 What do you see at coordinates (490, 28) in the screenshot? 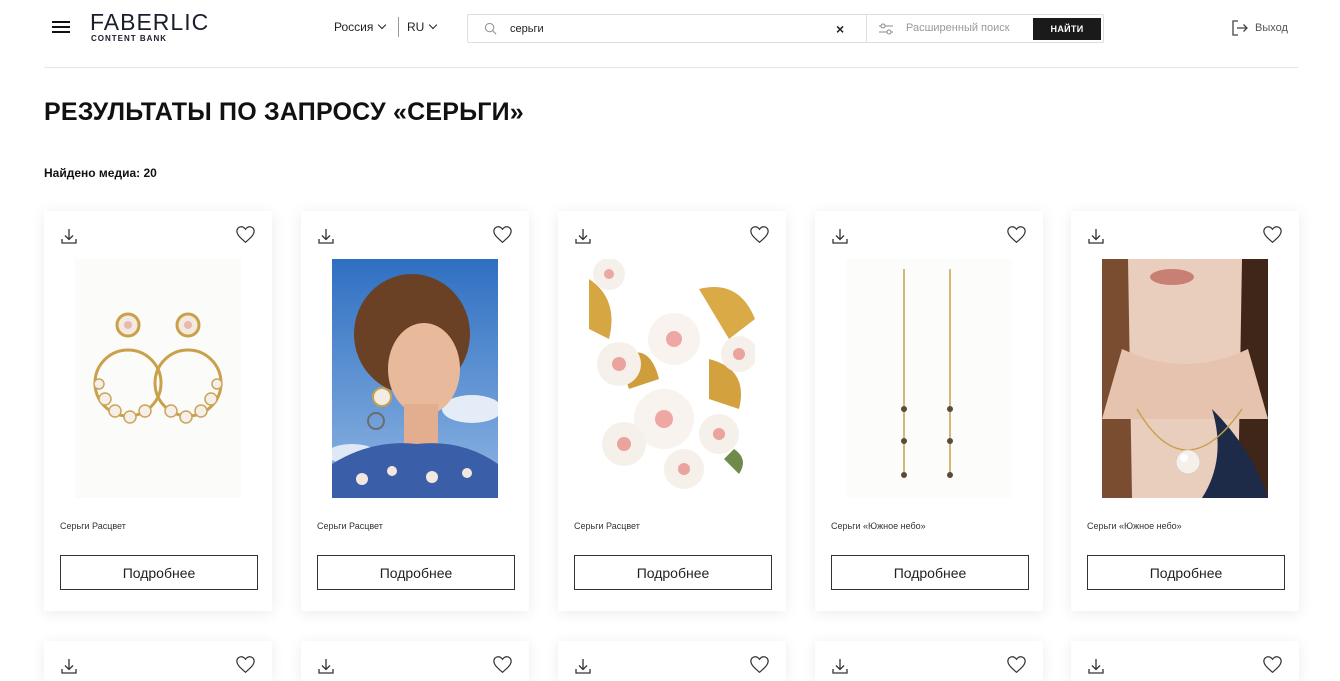
I see `search-icon` at bounding box center [490, 28].